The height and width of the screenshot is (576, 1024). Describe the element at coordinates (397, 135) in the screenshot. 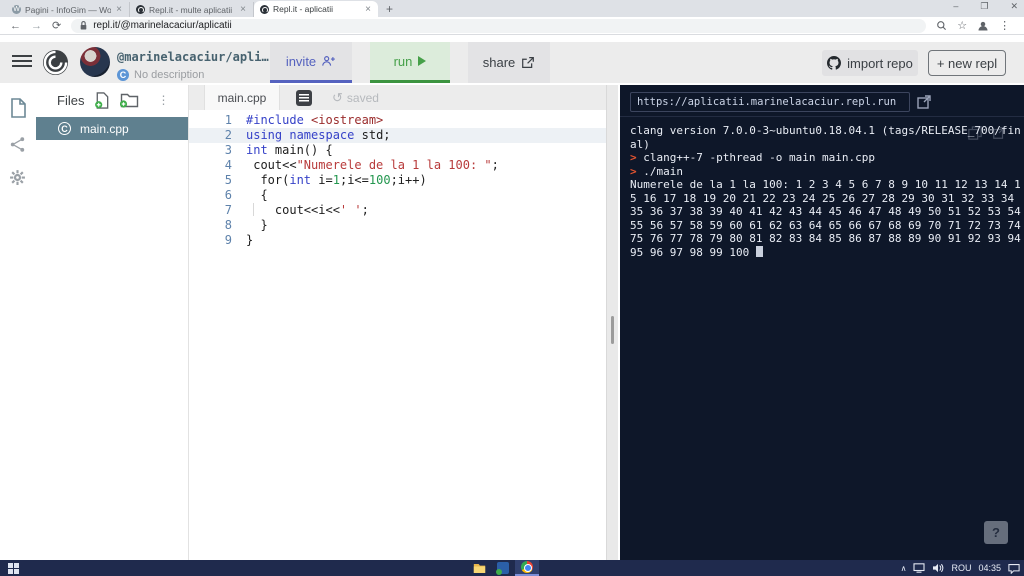

I see `code-line: 2 using namespace std;` at that location.